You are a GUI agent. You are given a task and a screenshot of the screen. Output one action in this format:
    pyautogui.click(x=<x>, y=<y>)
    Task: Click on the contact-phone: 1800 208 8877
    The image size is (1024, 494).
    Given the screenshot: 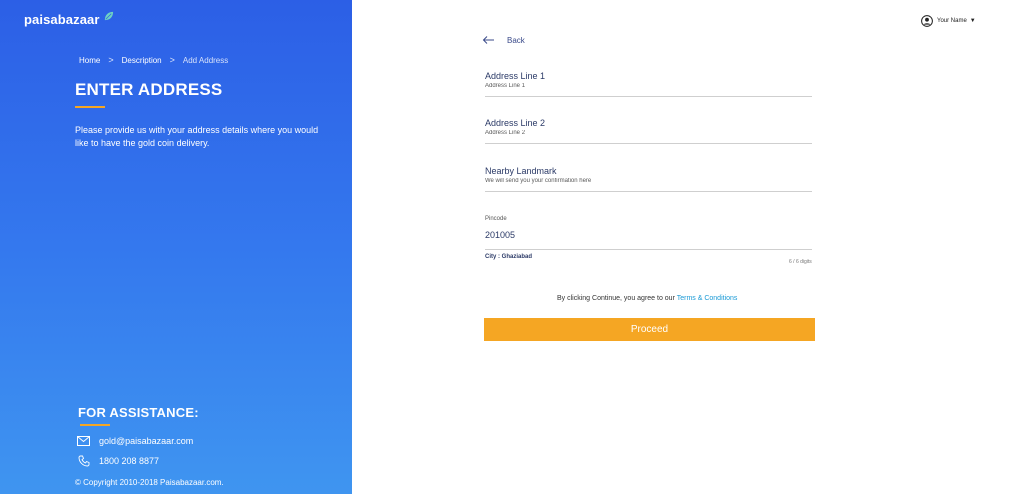 What is the action you would take?
    pyautogui.click(x=129, y=461)
    